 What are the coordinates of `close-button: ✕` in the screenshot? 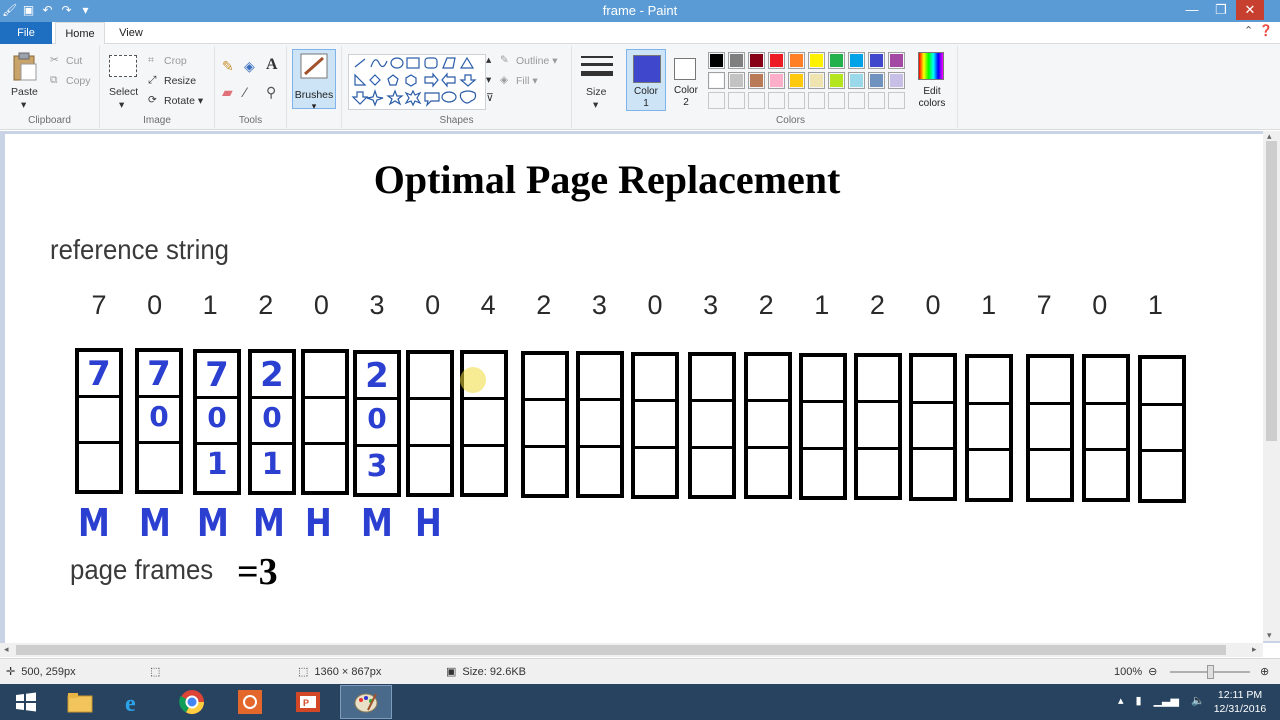 It's located at (1250, 10).